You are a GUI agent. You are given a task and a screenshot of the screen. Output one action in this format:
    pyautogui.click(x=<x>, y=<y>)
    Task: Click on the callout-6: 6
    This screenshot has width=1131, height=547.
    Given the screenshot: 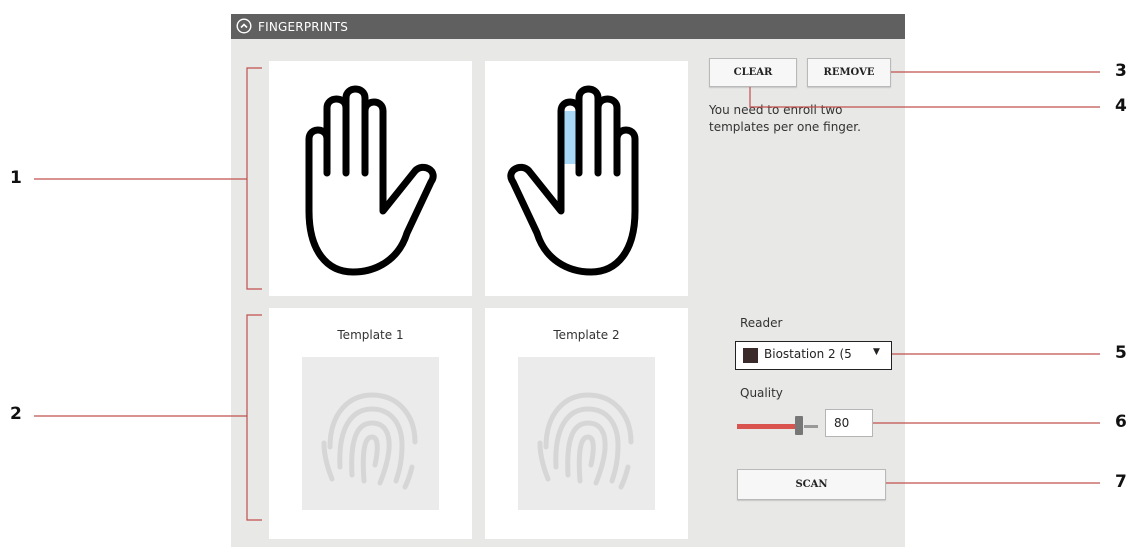 What is the action you would take?
    pyautogui.click(x=1121, y=422)
    